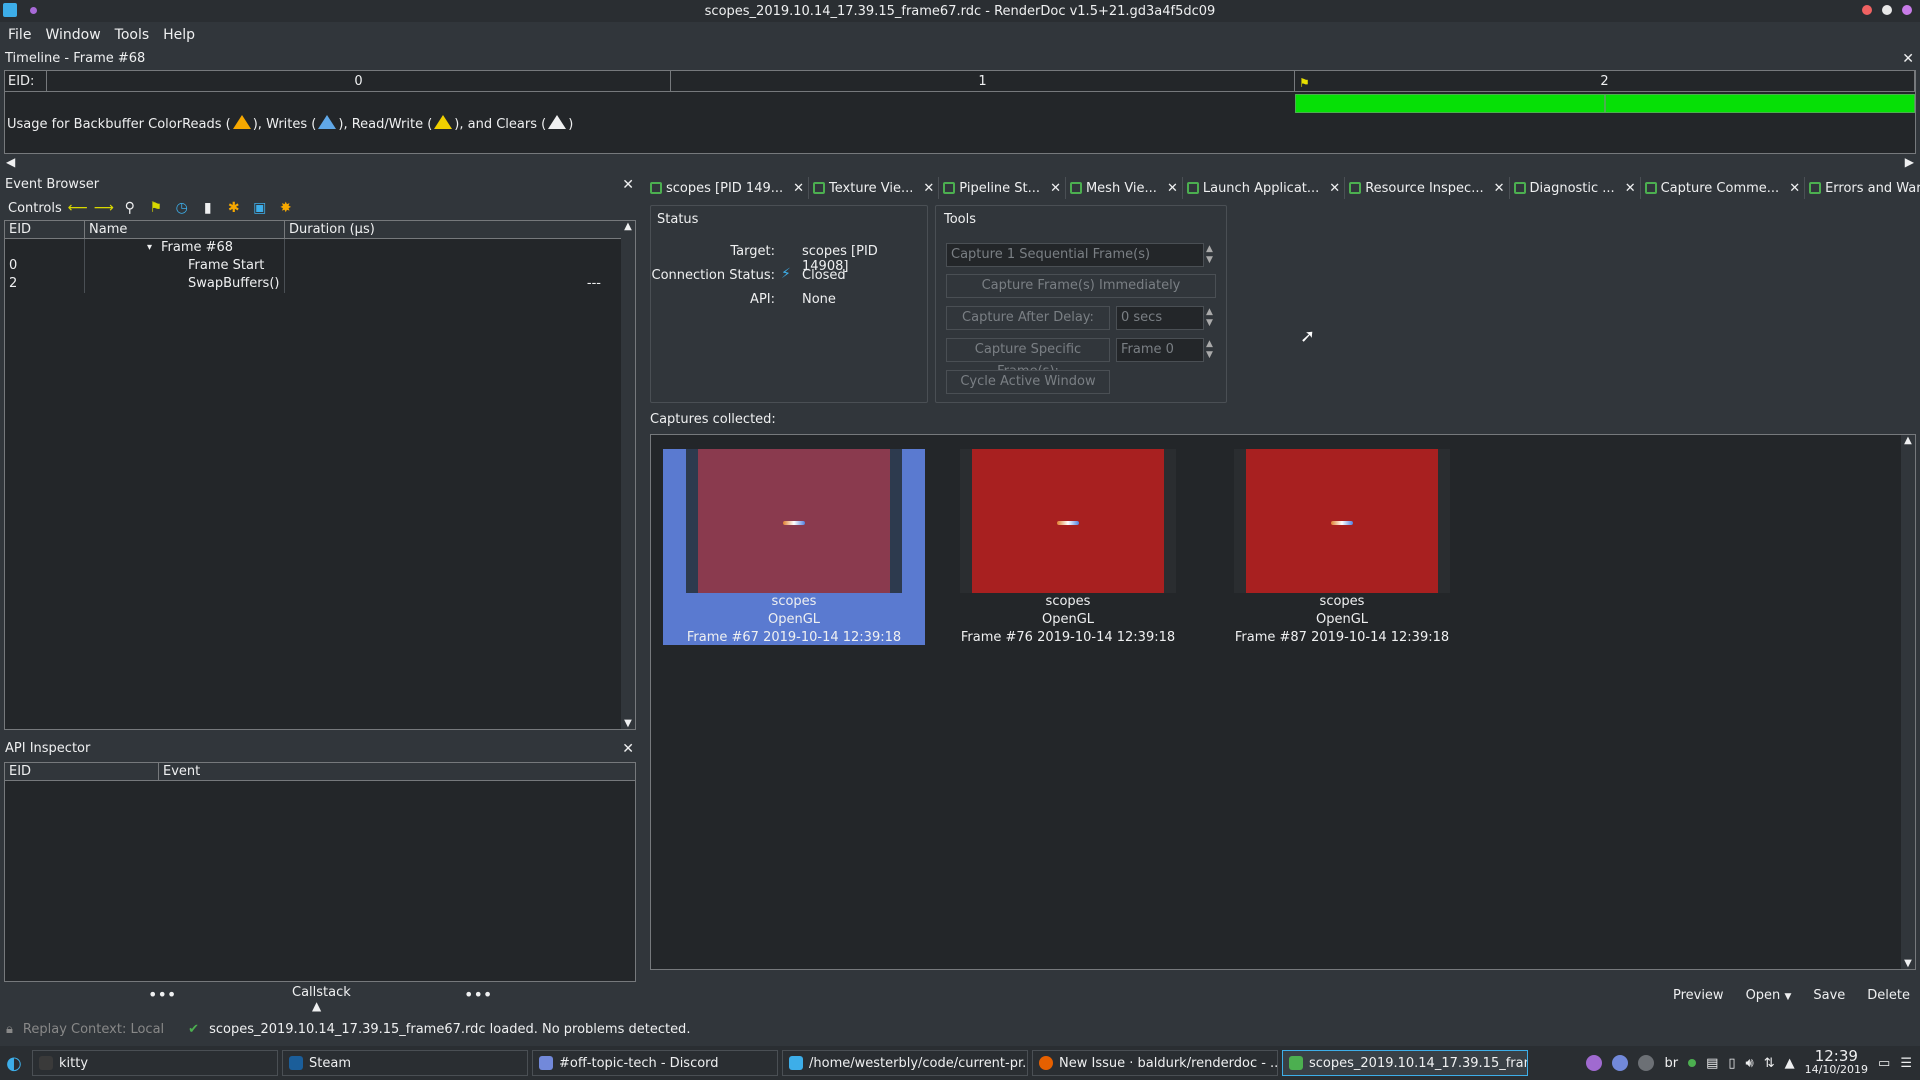  Describe the element at coordinates (194, 1029) in the screenshot. I see `check-icon: ✔` at that location.